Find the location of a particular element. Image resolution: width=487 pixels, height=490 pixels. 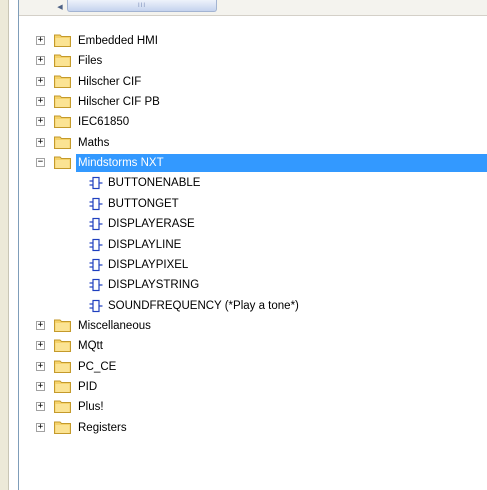

tree-folder-label: Registers is located at coordinates (102, 428).